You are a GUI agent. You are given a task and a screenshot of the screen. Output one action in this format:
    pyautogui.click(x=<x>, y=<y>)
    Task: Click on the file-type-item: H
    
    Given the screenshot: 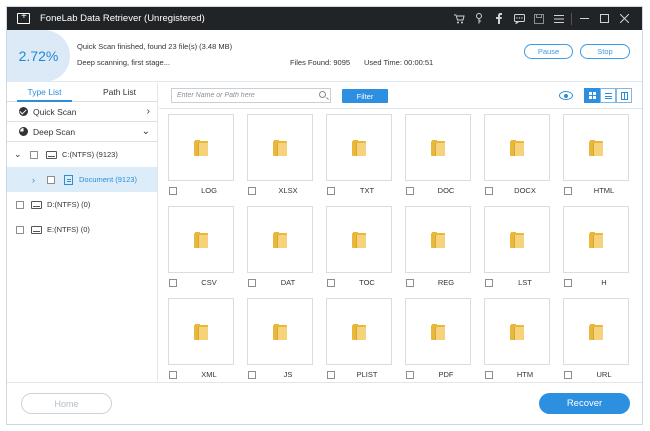 What is the action you would take?
    pyautogui.click(x=593, y=251)
    